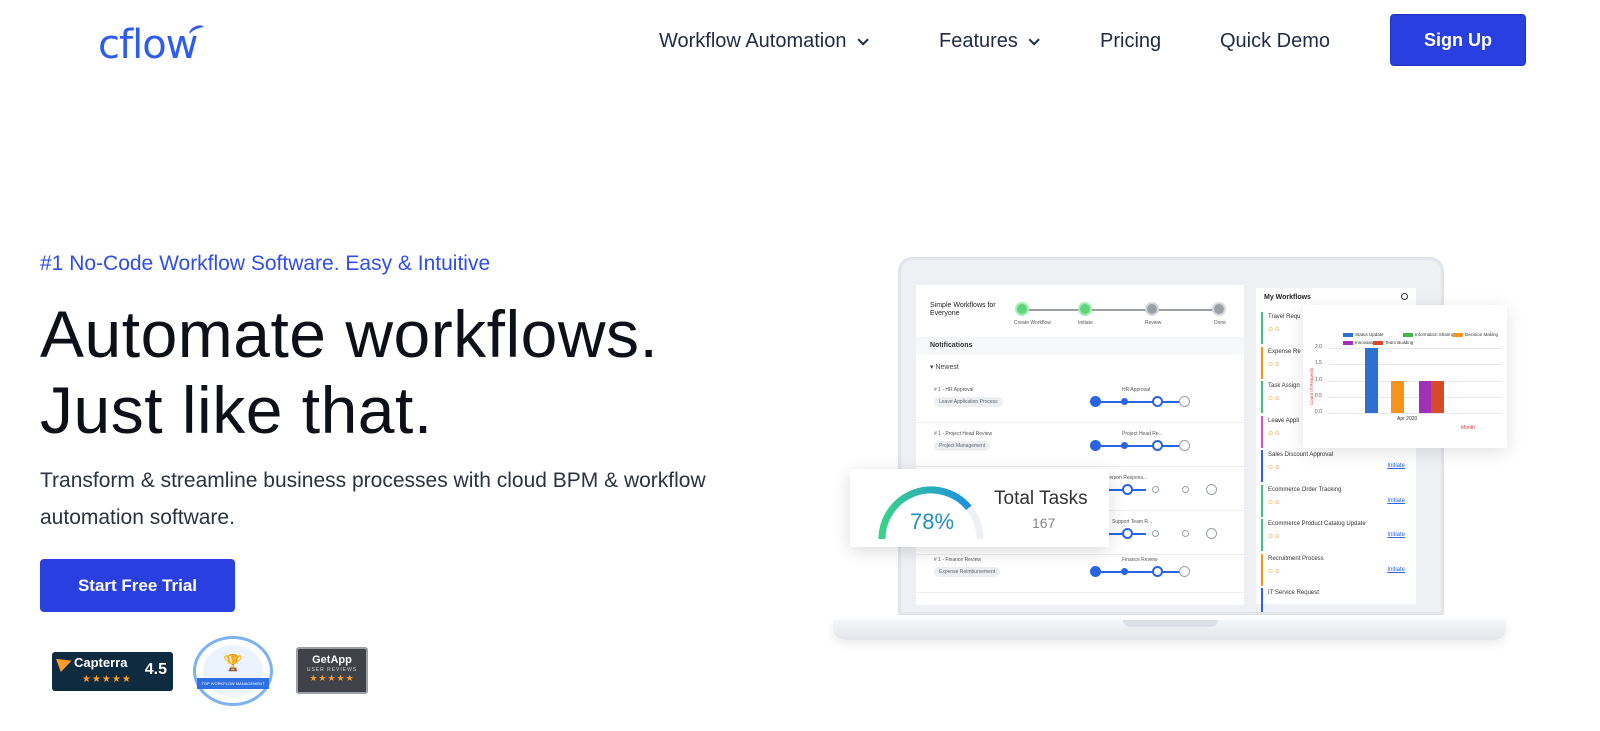 This screenshot has height=731, width=1600. What do you see at coordinates (1318, 379) in the screenshot?
I see `y-tick-label: 1.0` at bounding box center [1318, 379].